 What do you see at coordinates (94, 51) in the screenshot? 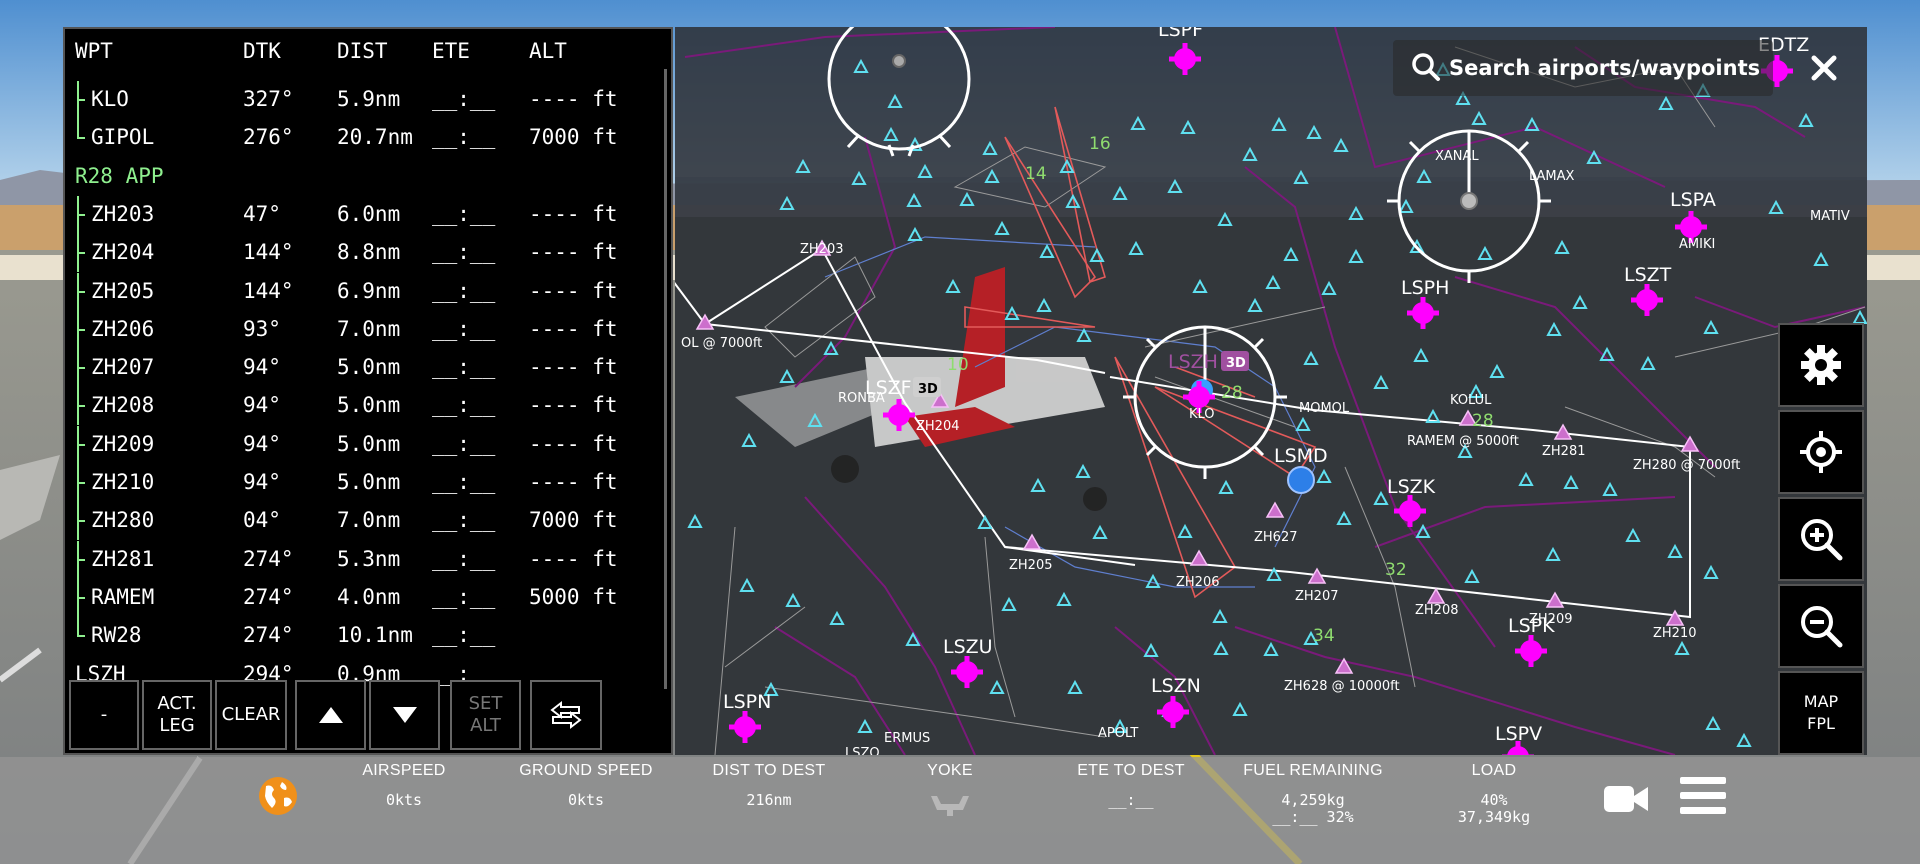
I see `header-wpt: WPT` at bounding box center [94, 51].